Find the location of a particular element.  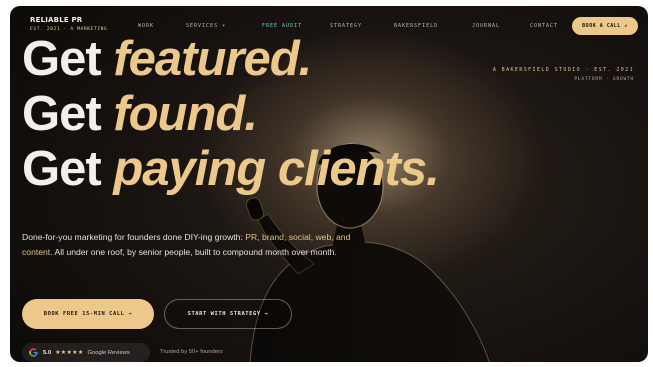

nav-item-work: WORK is located at coordinates (162, 26).